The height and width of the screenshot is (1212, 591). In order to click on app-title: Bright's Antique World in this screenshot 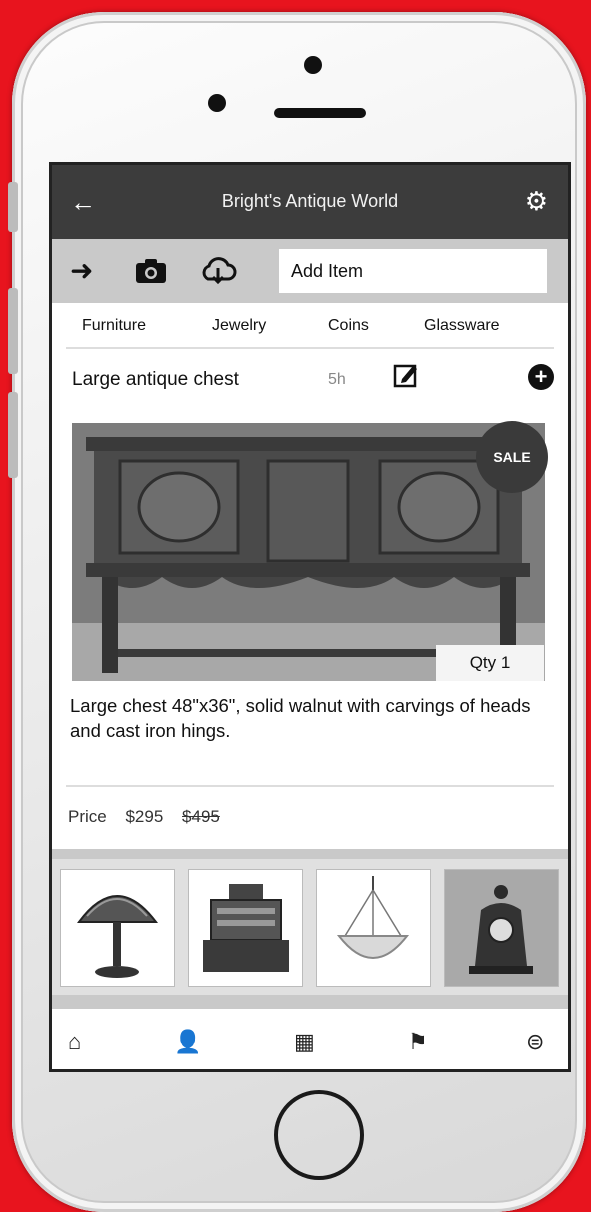, I will do `click(310, 201)`.